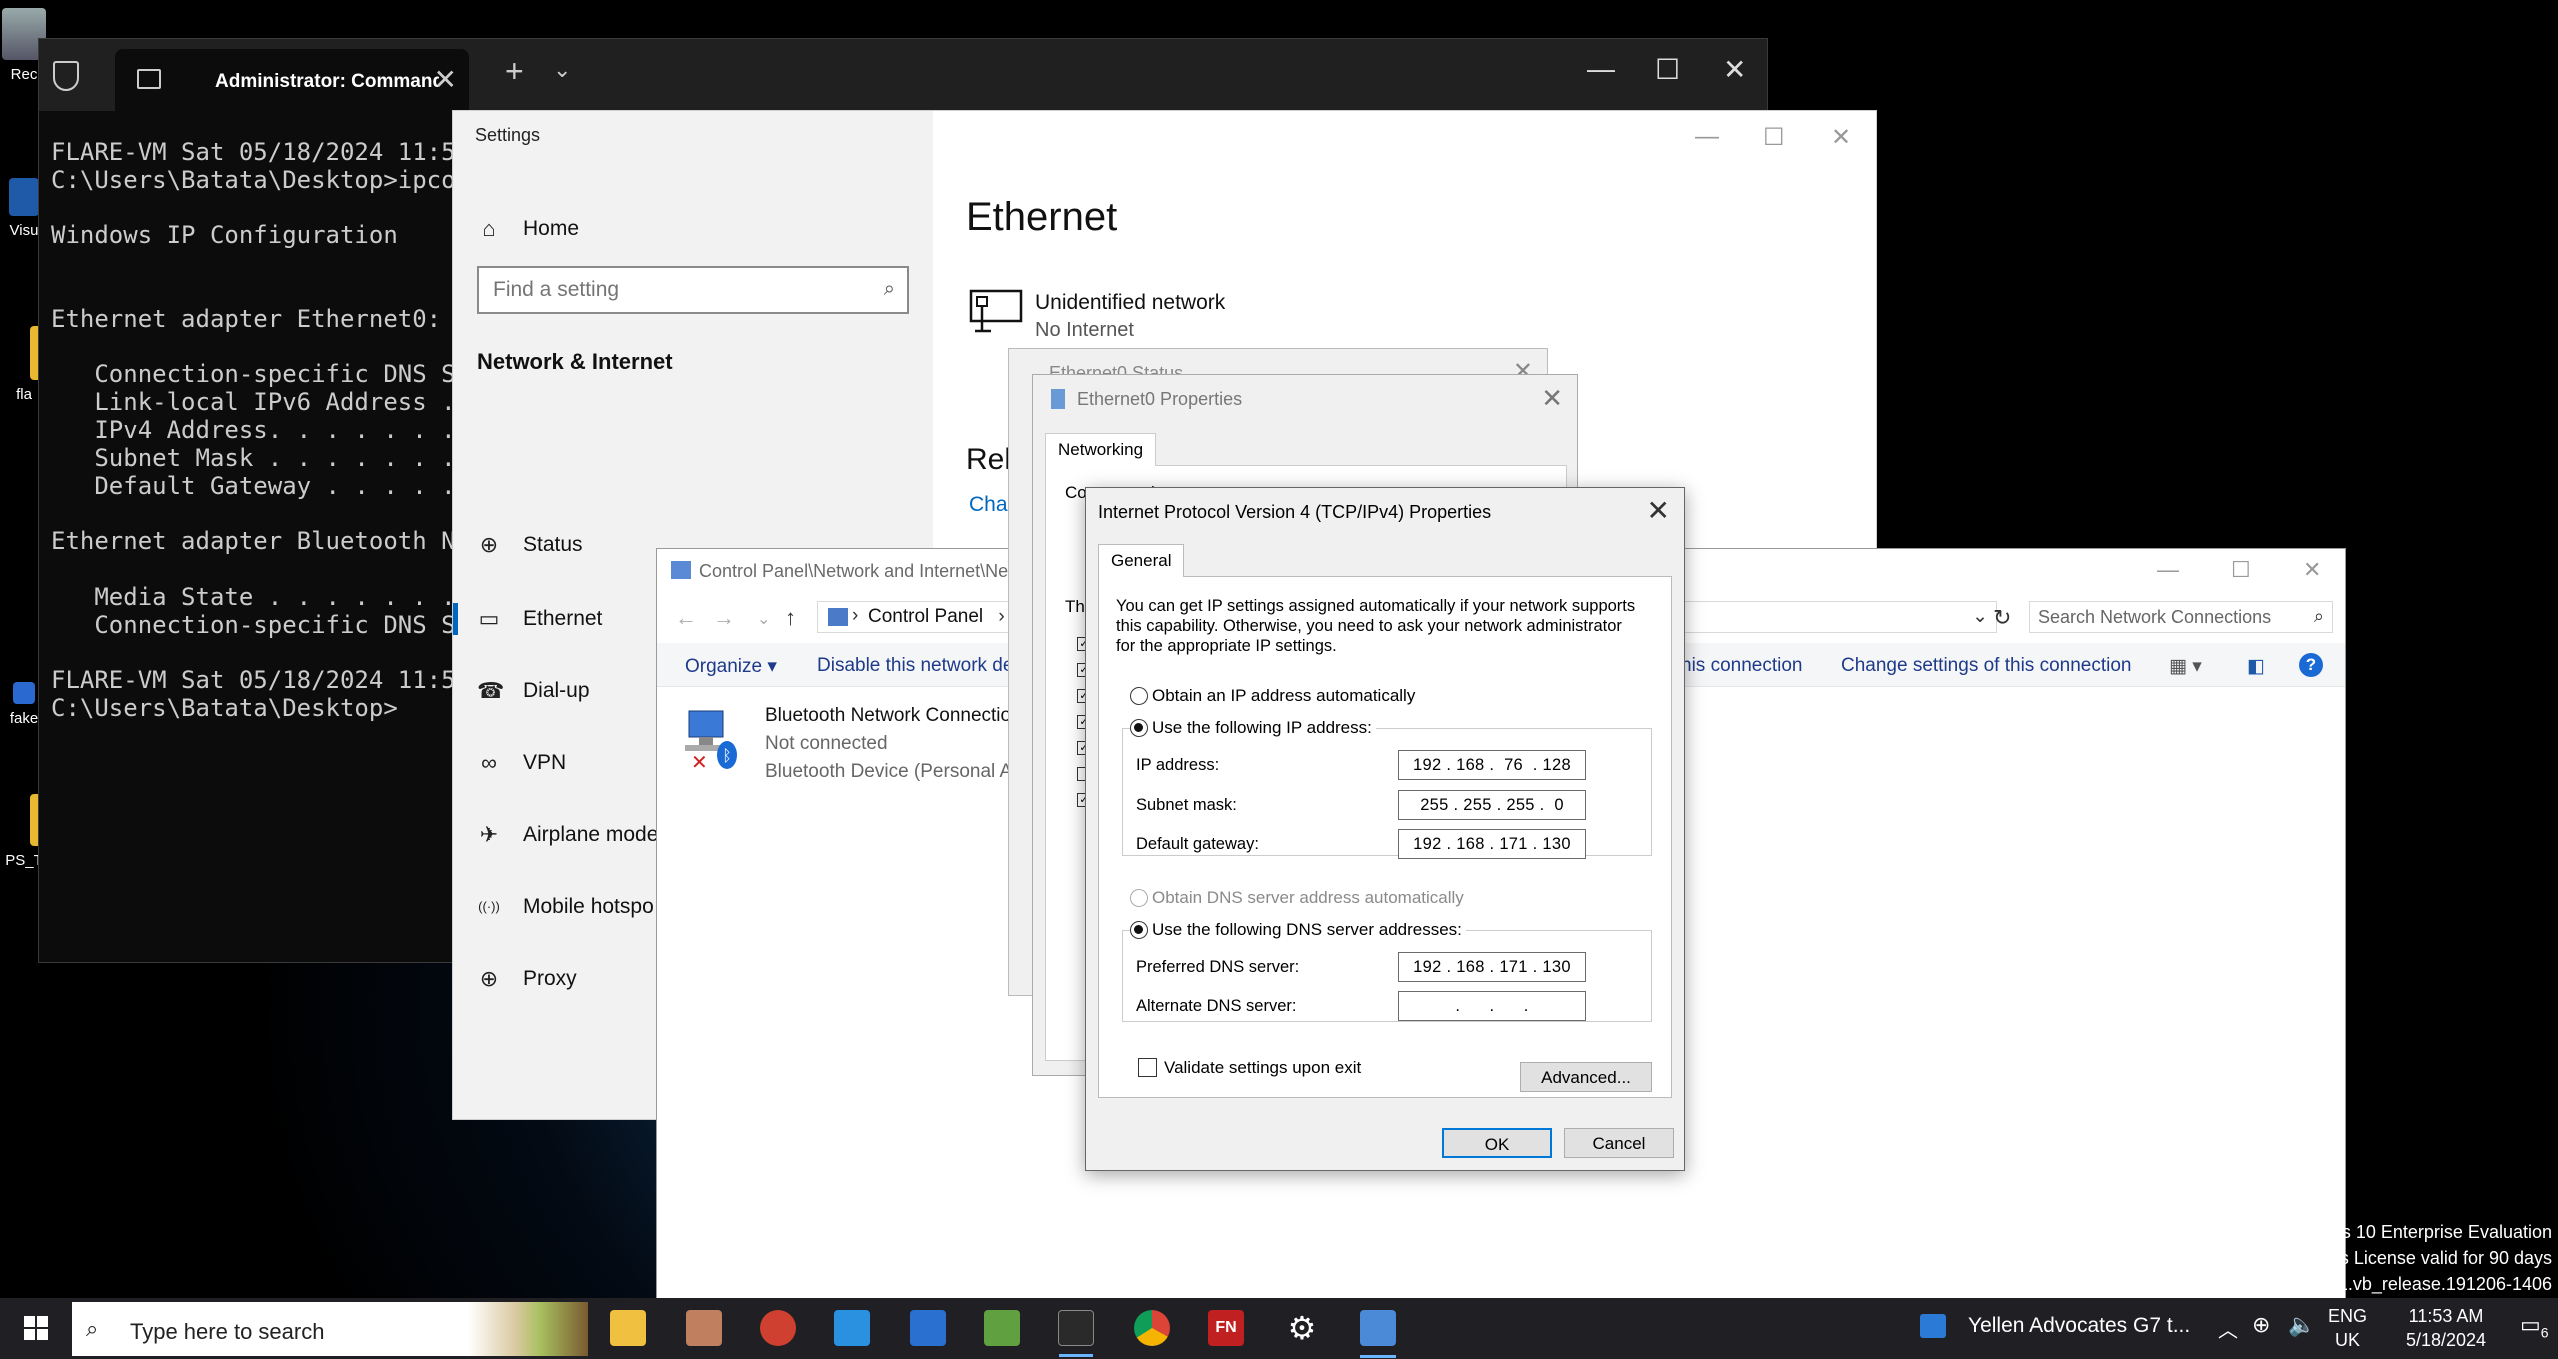 This screenshot has height=1359, width=2558. I want to click on tab-general: General, so click(1141, 560).